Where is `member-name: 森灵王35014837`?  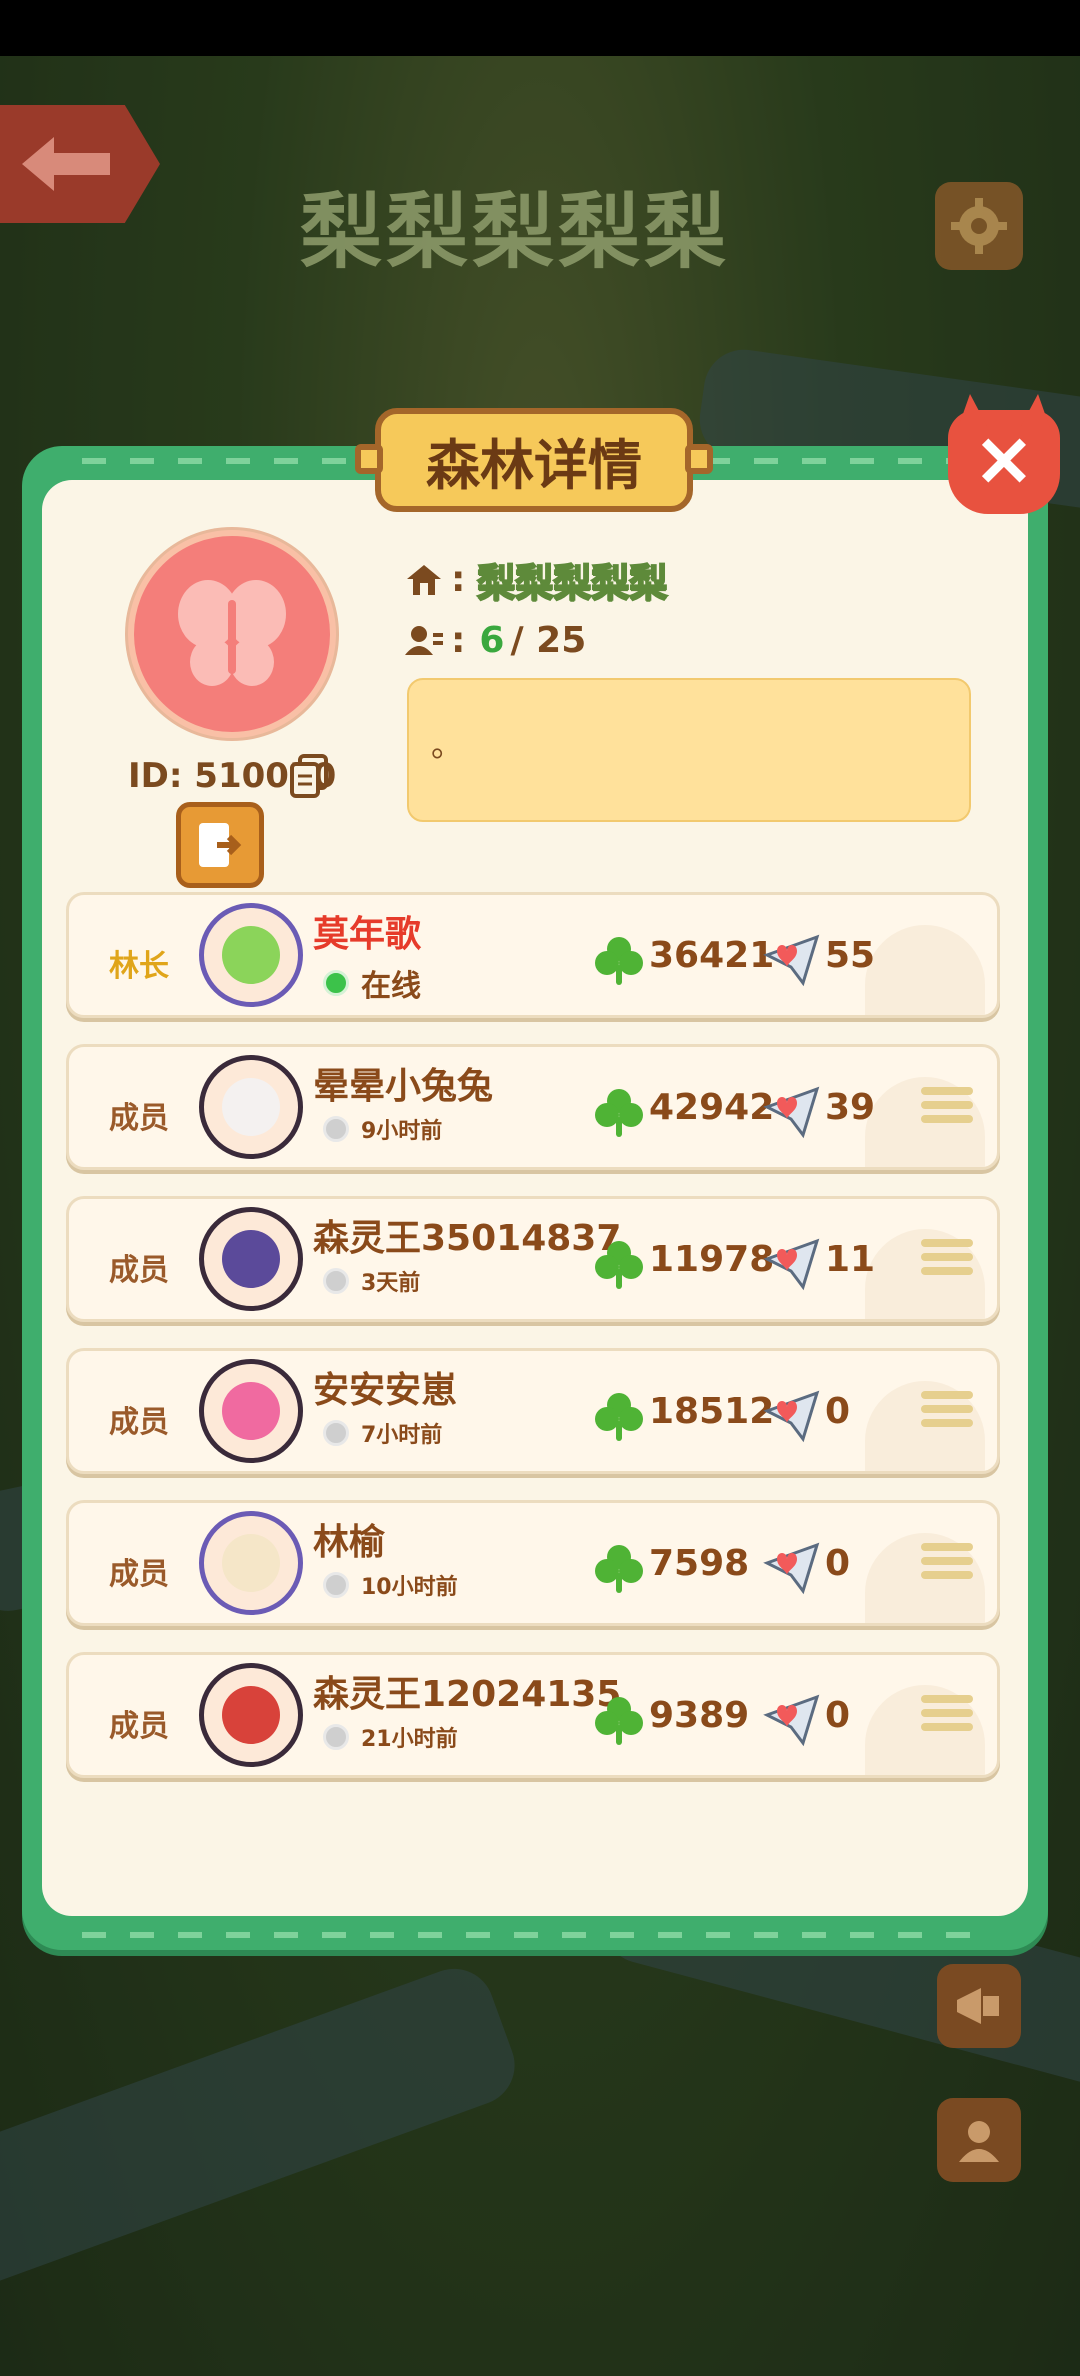 member-name: 森灵王35014837 is located at coordinates (467, 1238).